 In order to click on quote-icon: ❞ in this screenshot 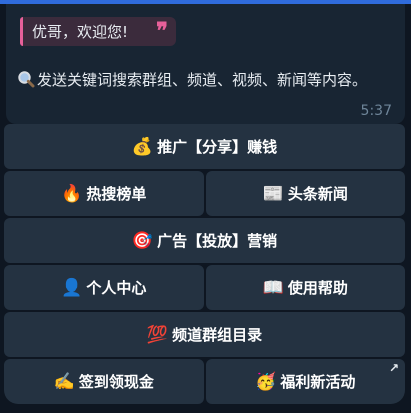, I will do `click(162, 31)`.